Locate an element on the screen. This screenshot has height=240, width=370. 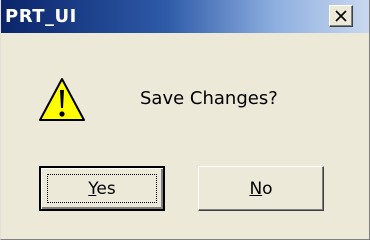
title-bar: PRT_UI is located at coordinates (185, 16).